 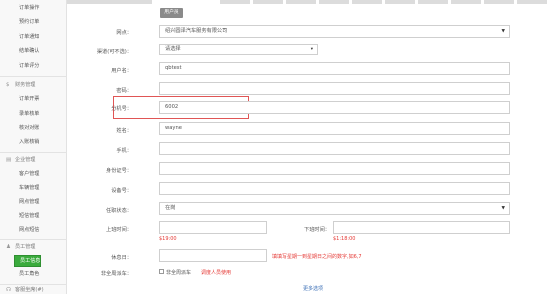 What do you see at coordinates (317, 230) in the screenshot?
I see `shift-end-label: 下班时间：` at bounding box center [317, 230].